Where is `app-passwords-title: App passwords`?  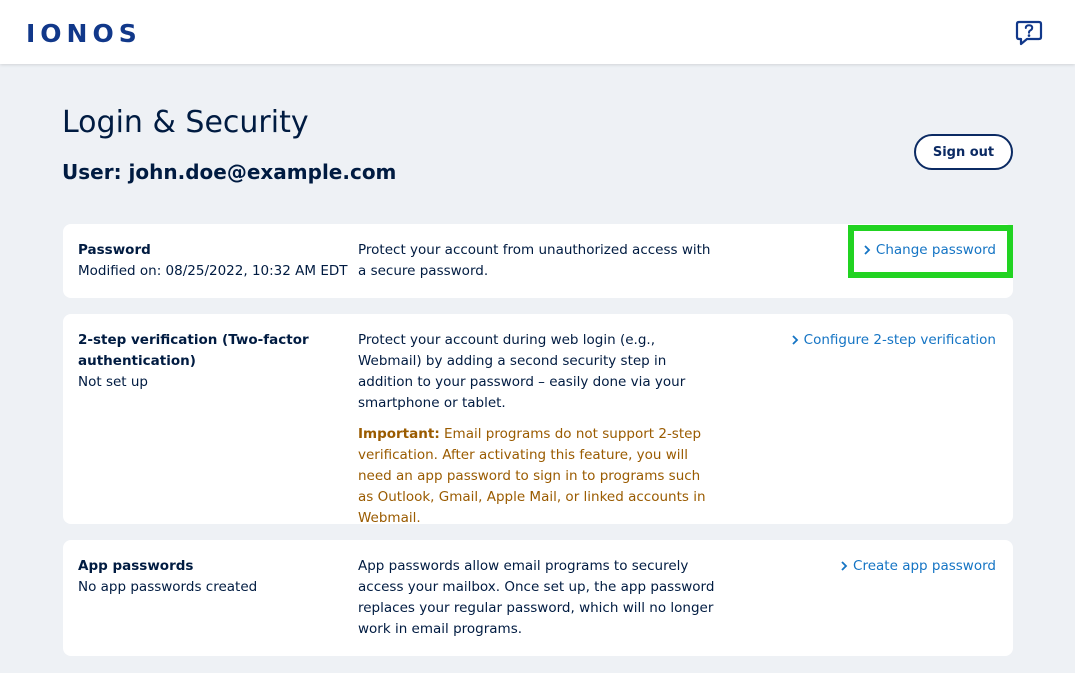 app-passwords-title: App passwords is located at coordinates (136, 566).